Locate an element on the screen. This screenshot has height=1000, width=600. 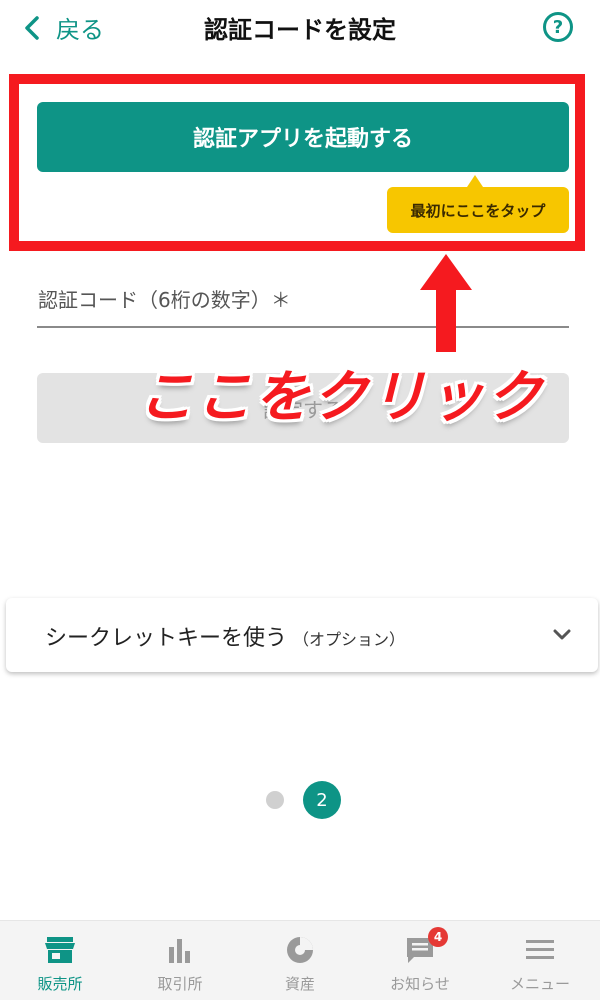
nav-item-exchange: 取引所 is located at coordinates (180, 960).